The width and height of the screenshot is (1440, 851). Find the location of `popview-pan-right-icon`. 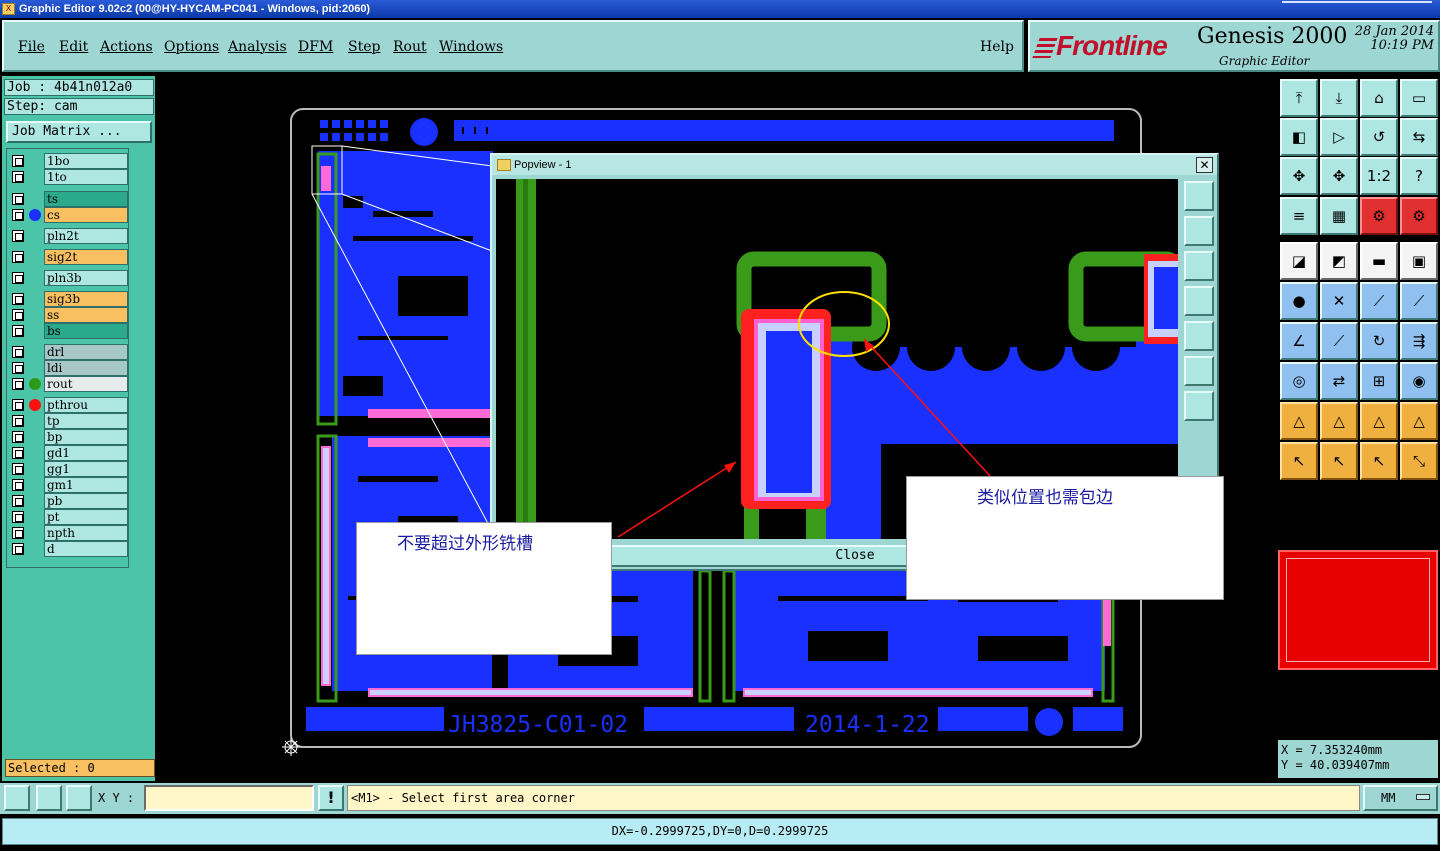

popview-pan-right-icon is located at coordinates (1199, 336).